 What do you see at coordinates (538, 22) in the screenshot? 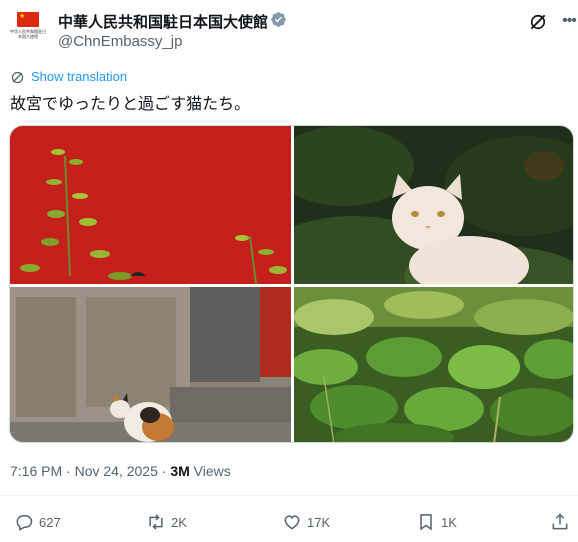
I see `grok-icon` at bounding box center [538, 22].